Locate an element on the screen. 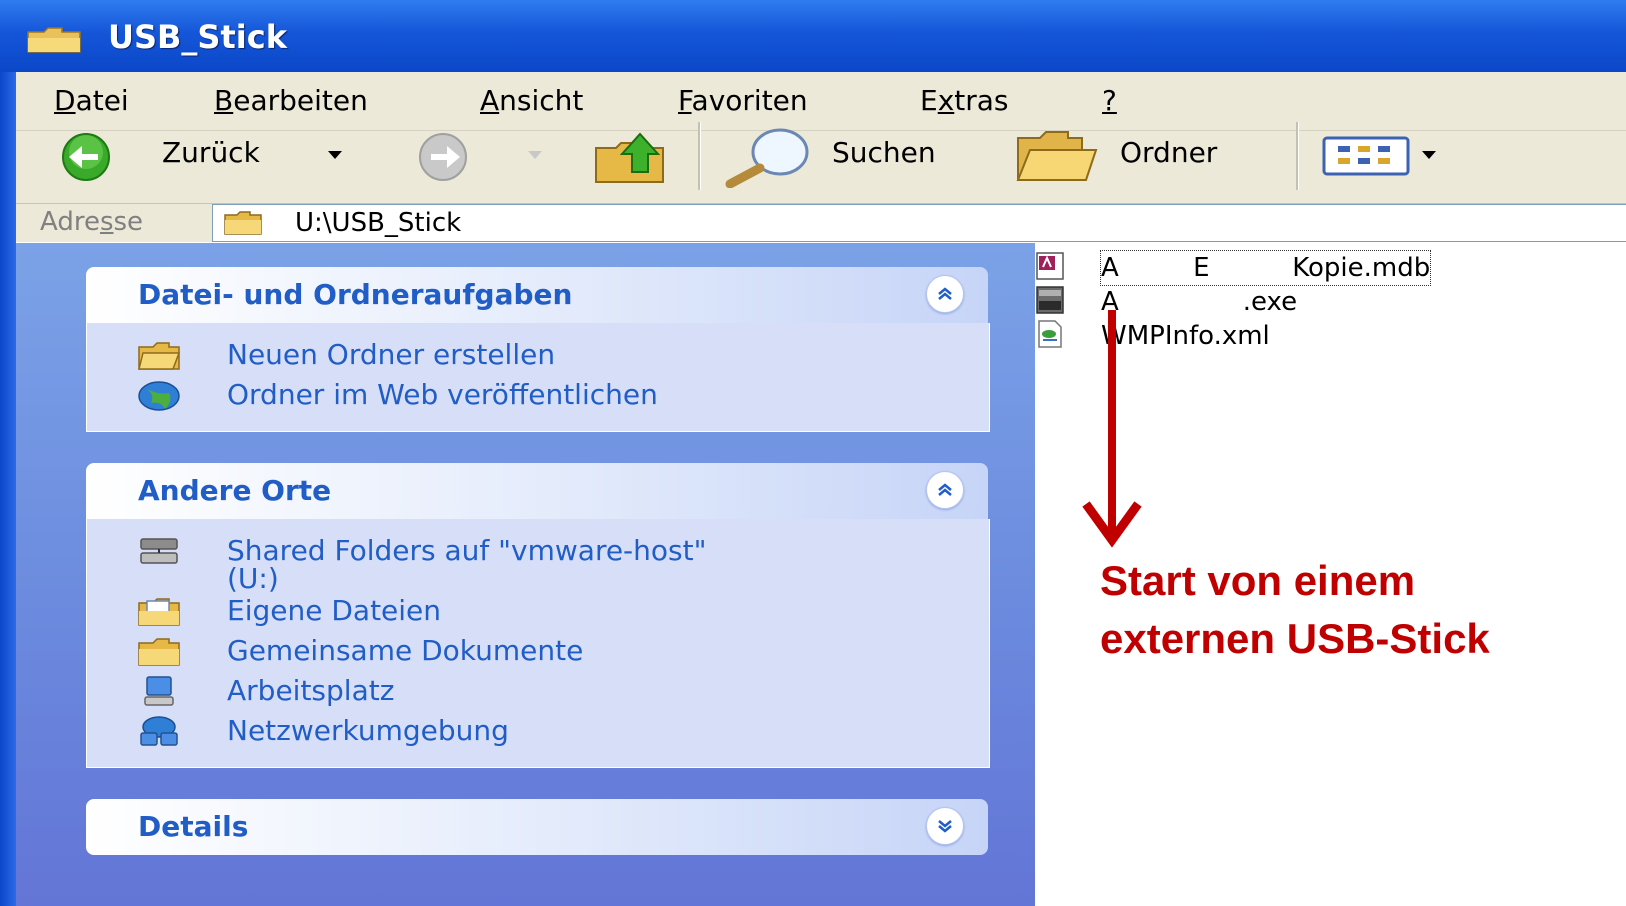  chevron-down-icon is located at coordinates (945, 826).